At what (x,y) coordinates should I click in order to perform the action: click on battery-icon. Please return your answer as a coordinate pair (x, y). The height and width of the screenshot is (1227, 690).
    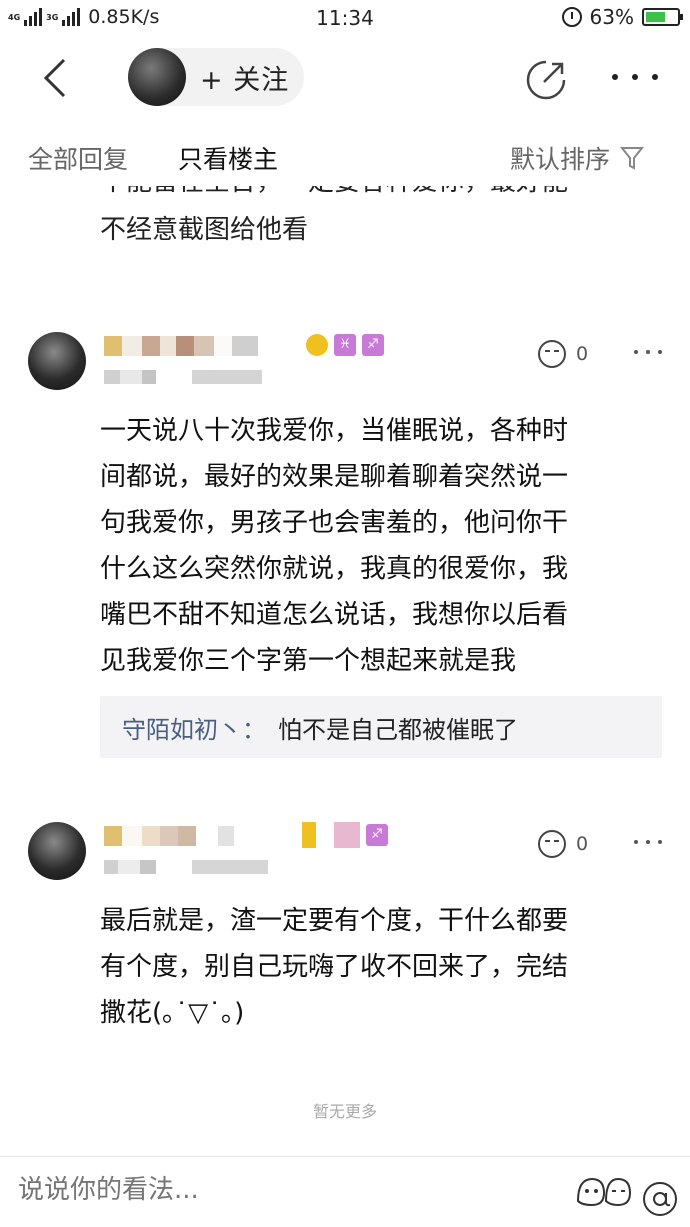
    Looking at the image, I should click on (662, 17).